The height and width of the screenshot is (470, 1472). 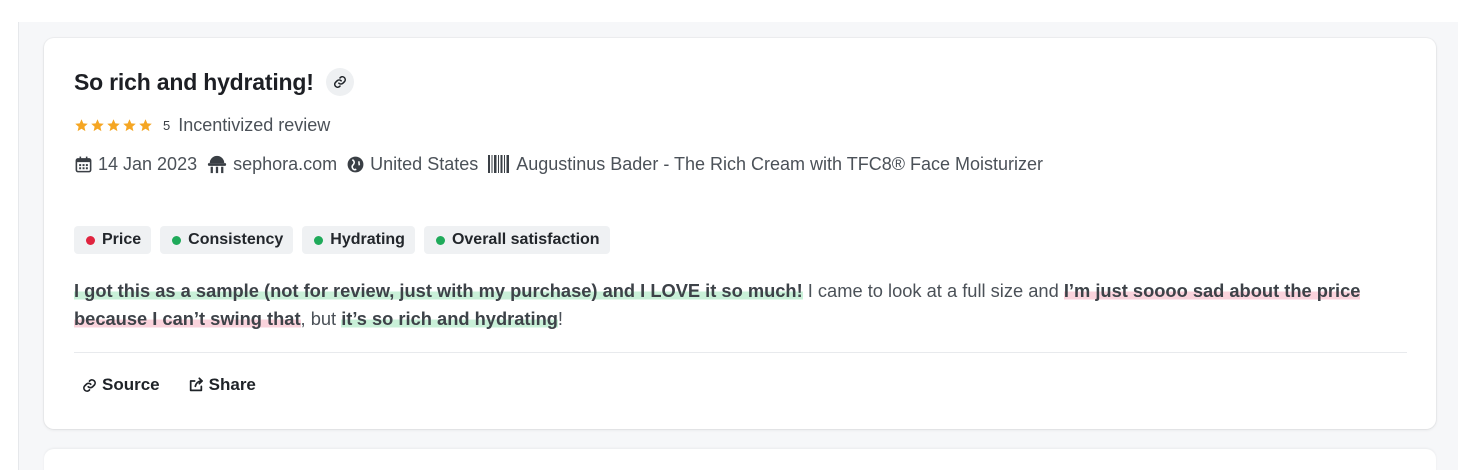 I want to click on source-site-text: sephora.com, so click(x=285, y=163).